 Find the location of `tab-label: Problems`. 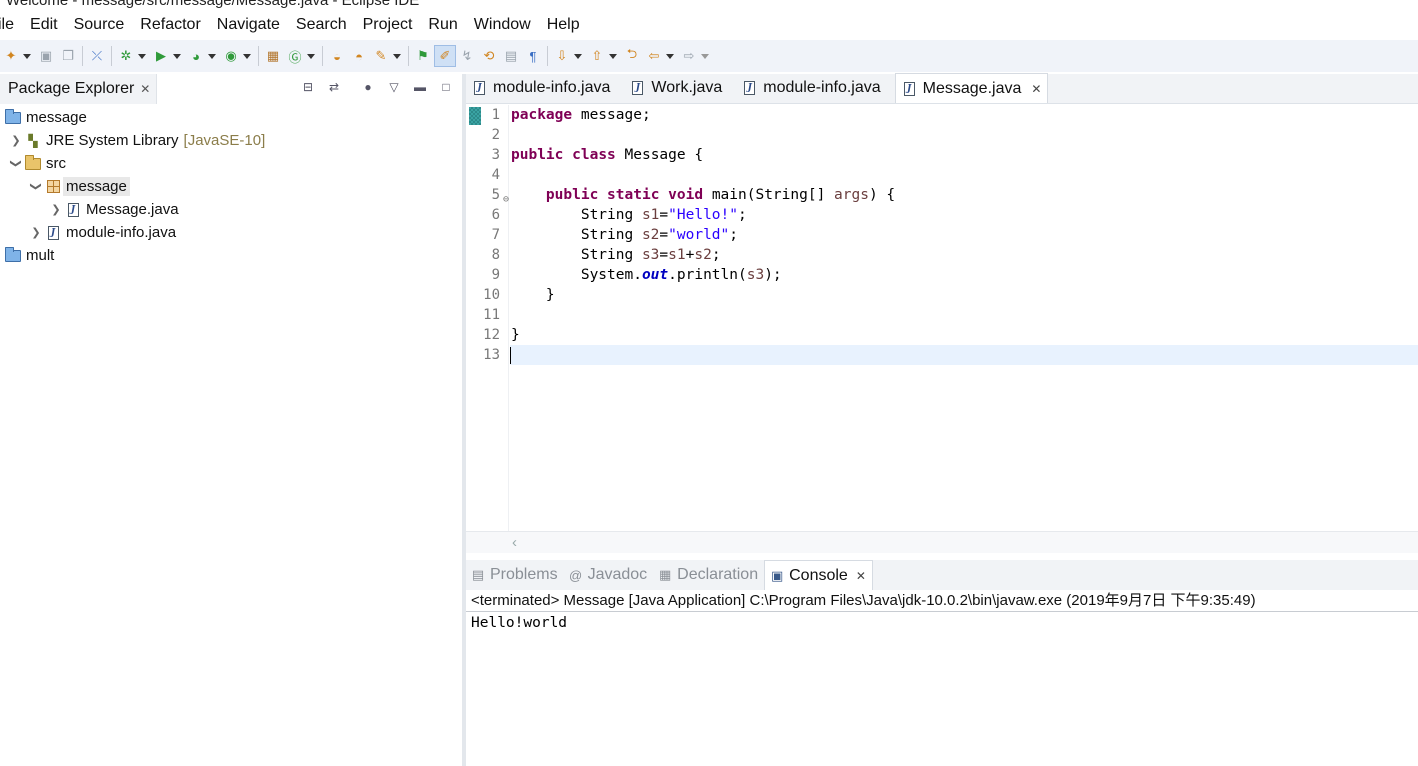

tab-label: Problems is located at coordinates (524, 574).